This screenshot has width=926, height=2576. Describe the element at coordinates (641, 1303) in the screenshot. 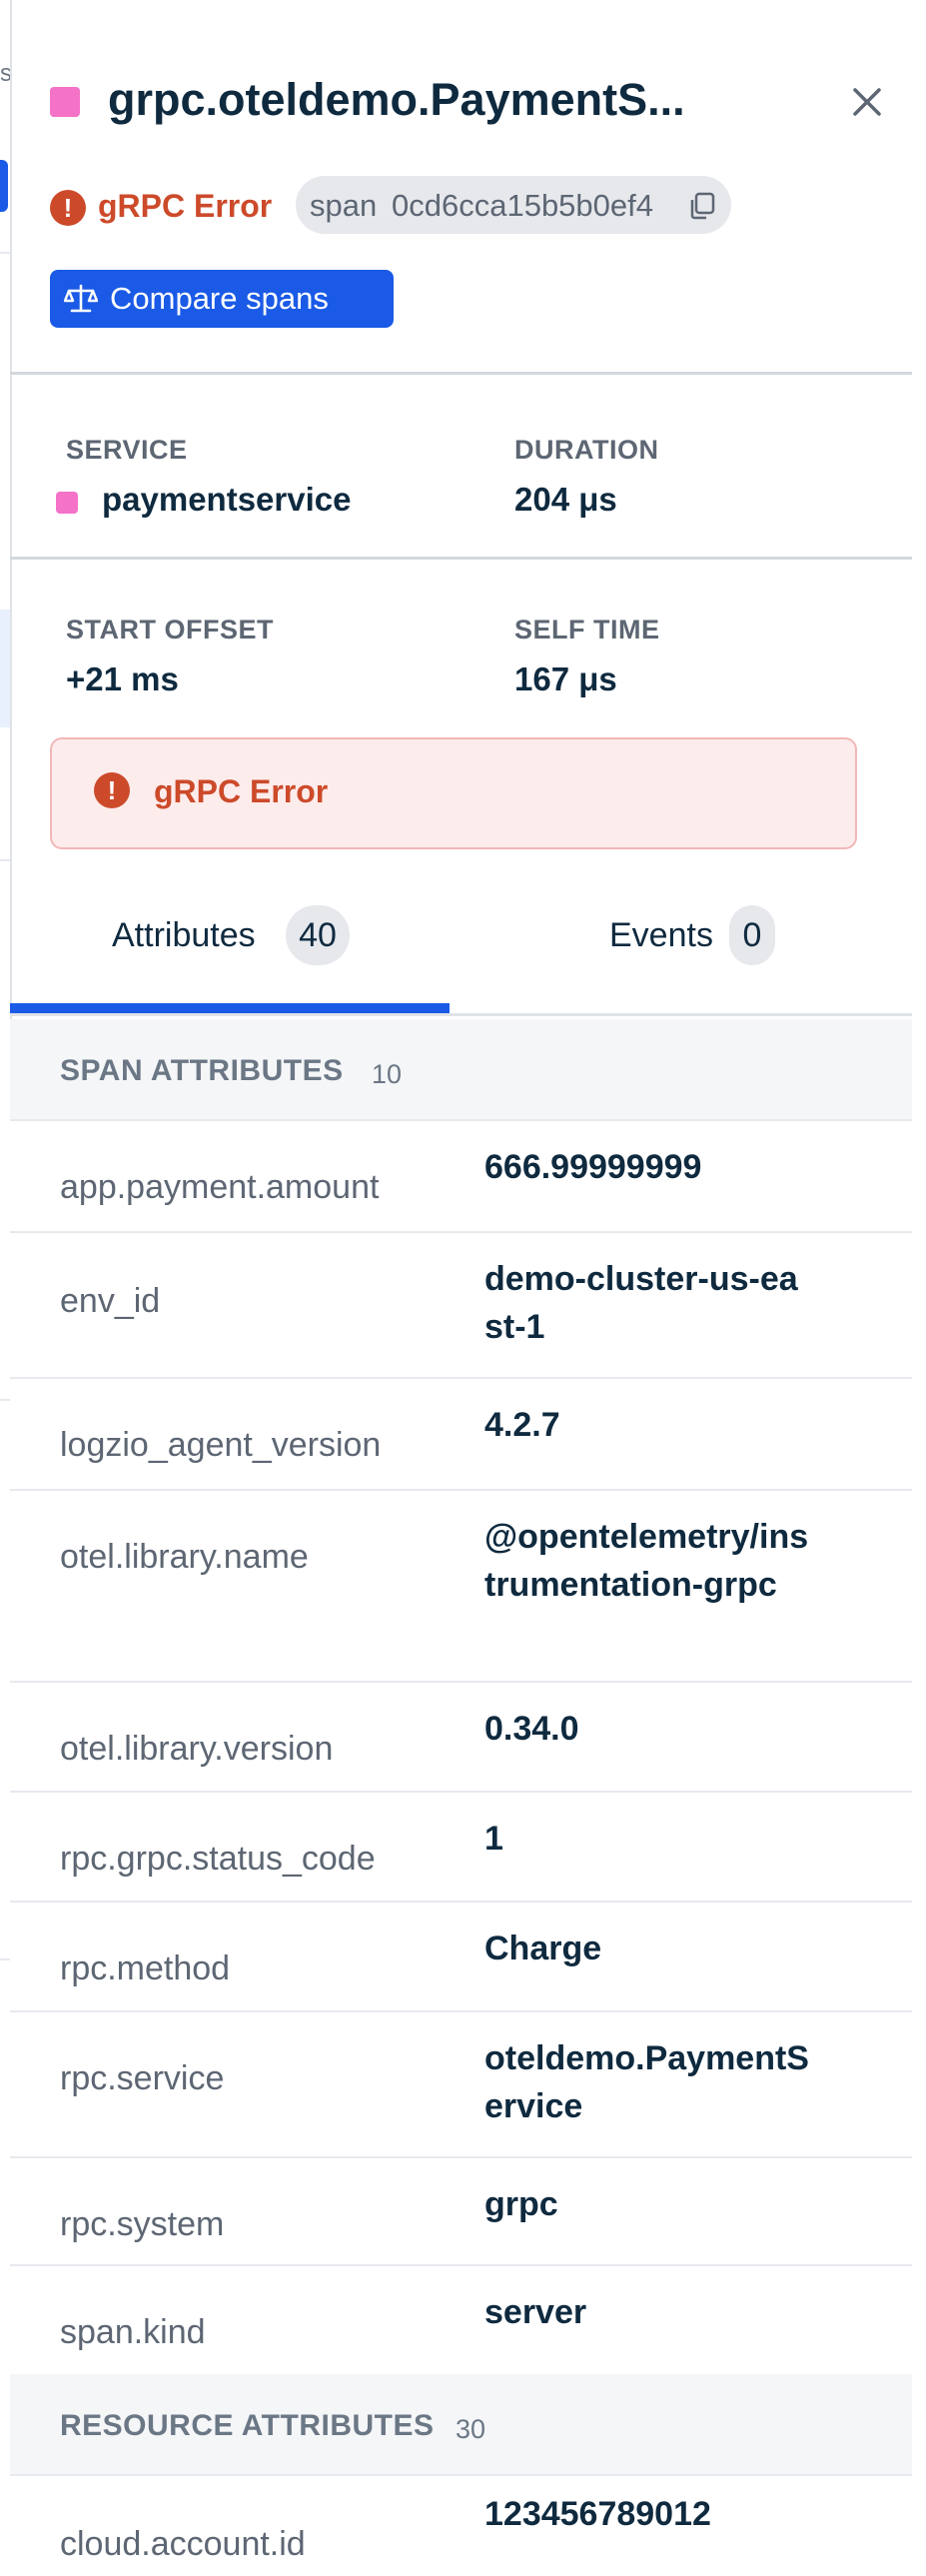

I see `attribute-value: demo-cluster-us-east-1` at that location.